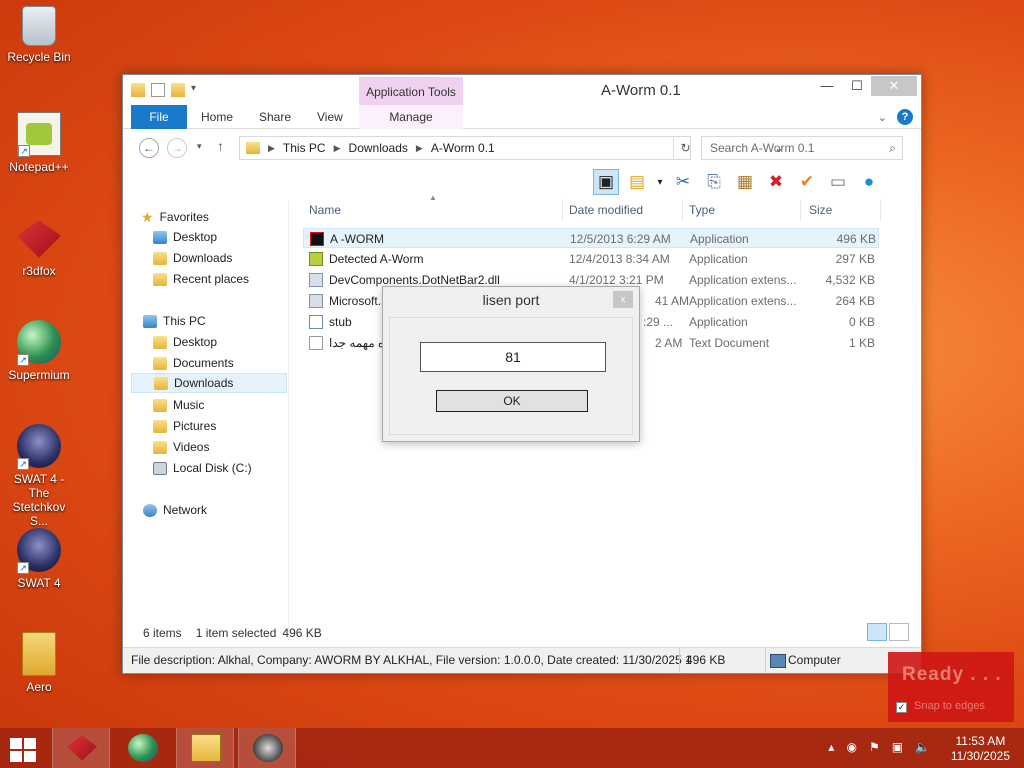 The image size is (1024, 768). Describe the element at coordinates (231, 468) in the screenshot. I see `nav-pc-local-disk: Local Disk (C:)` at that location.